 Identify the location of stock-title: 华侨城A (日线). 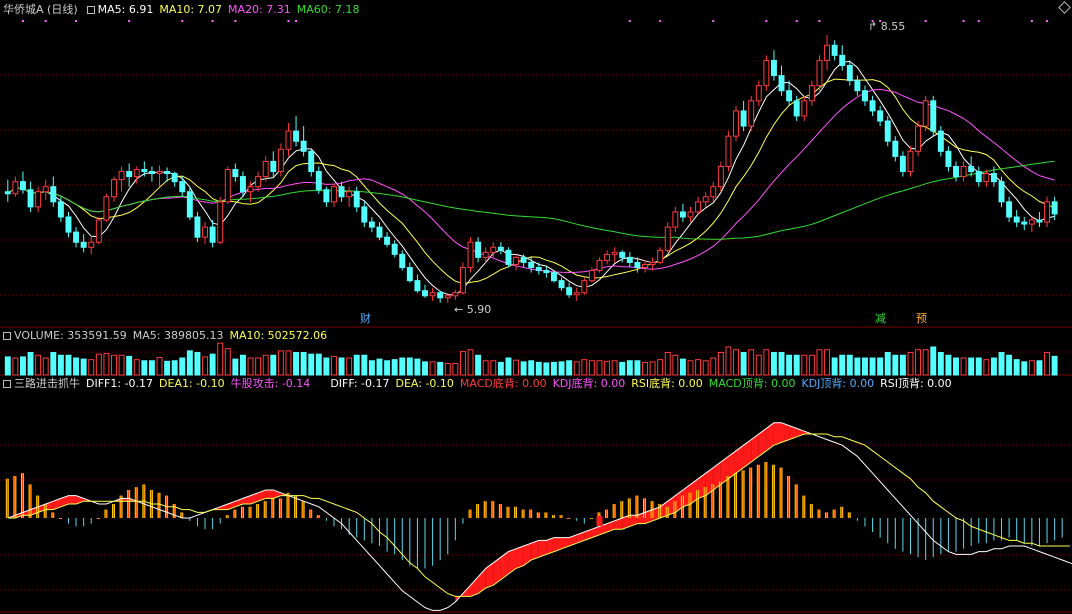
(40, 9).